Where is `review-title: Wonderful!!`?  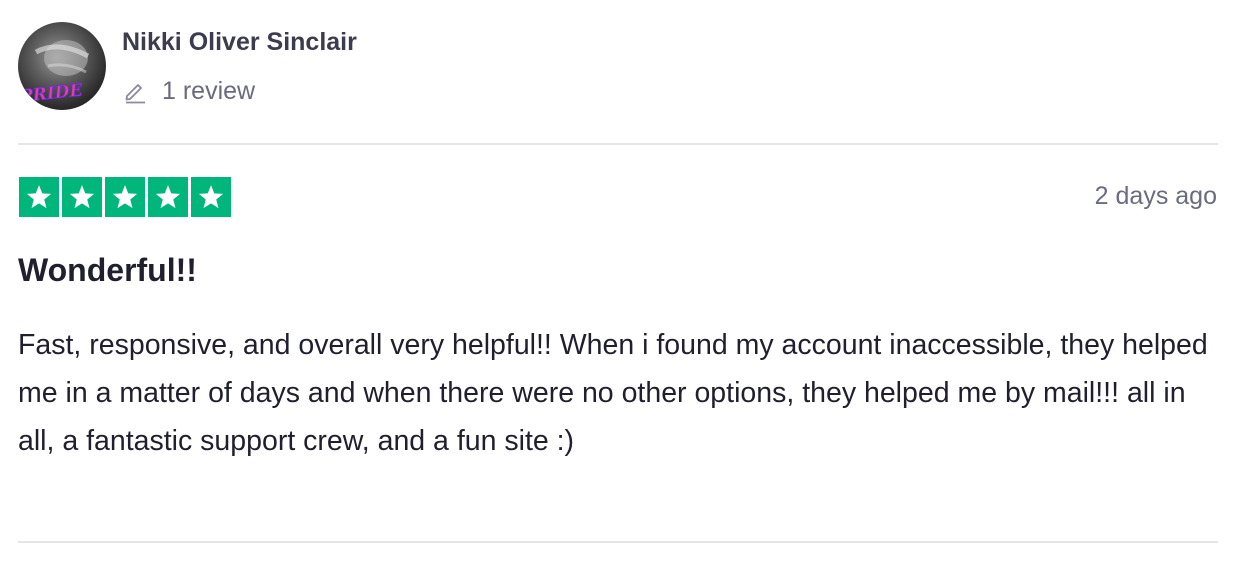
review-title: Wonderful!! is located at coordinates (107, 270).